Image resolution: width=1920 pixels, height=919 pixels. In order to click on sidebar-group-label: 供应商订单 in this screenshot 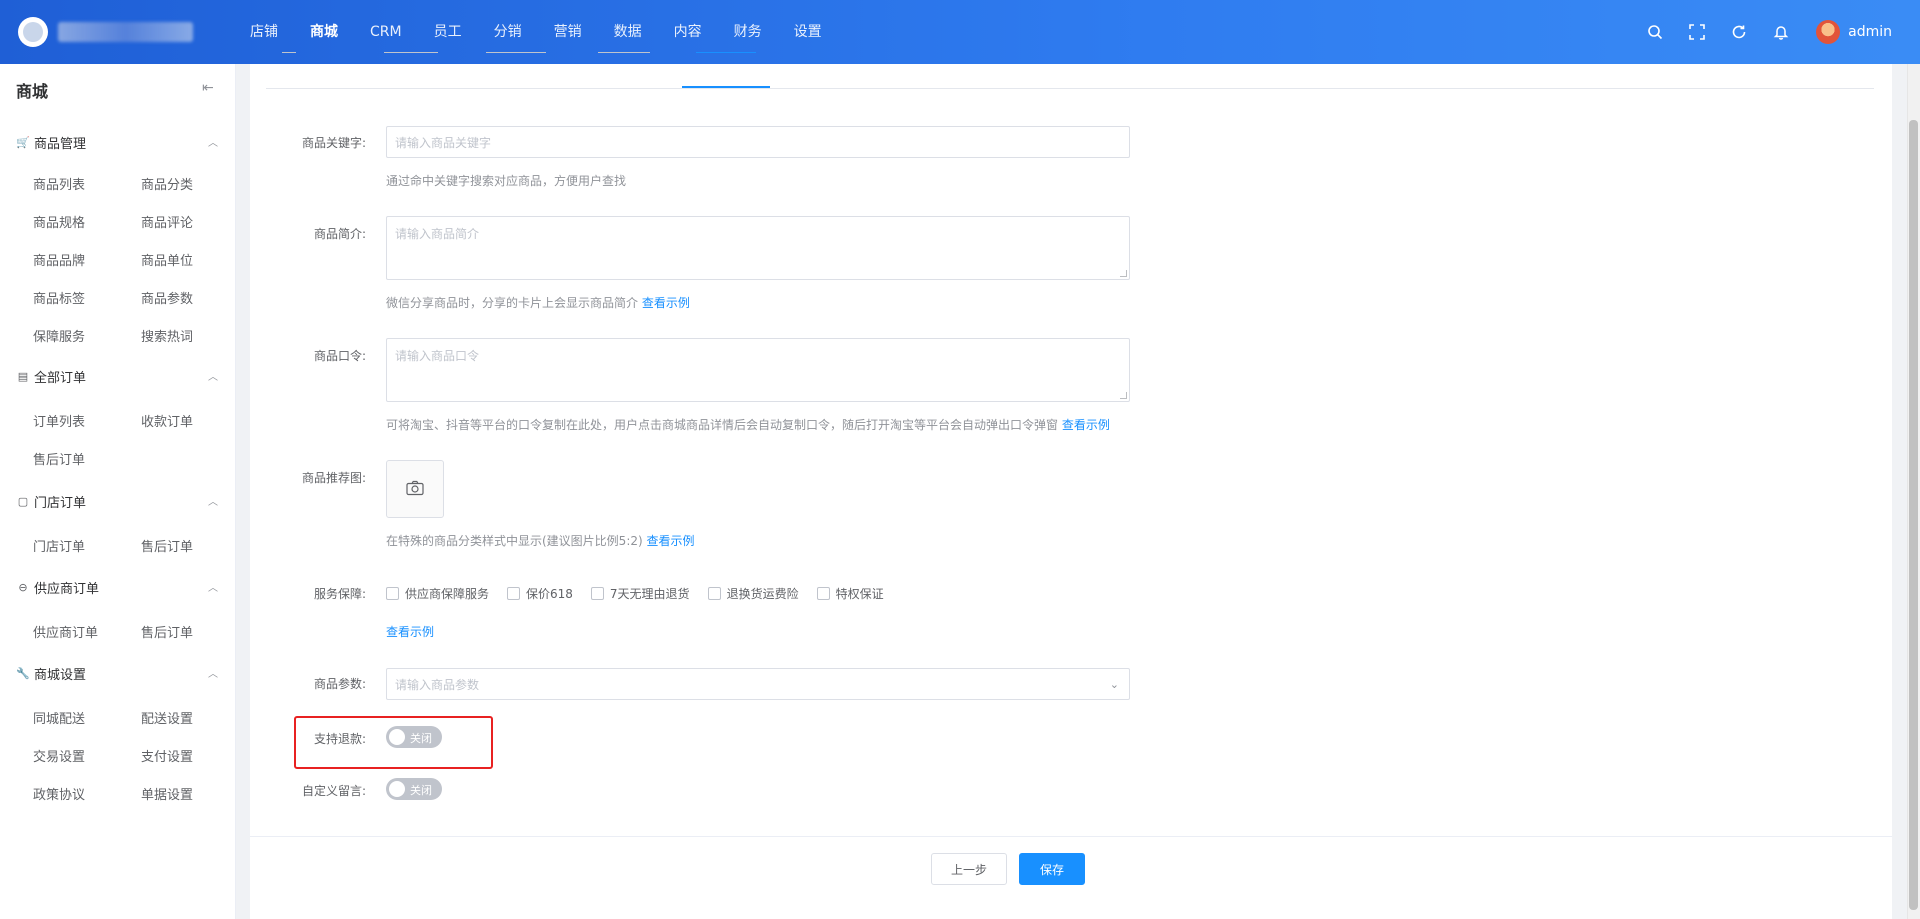, I will do `click(67, 589)`.